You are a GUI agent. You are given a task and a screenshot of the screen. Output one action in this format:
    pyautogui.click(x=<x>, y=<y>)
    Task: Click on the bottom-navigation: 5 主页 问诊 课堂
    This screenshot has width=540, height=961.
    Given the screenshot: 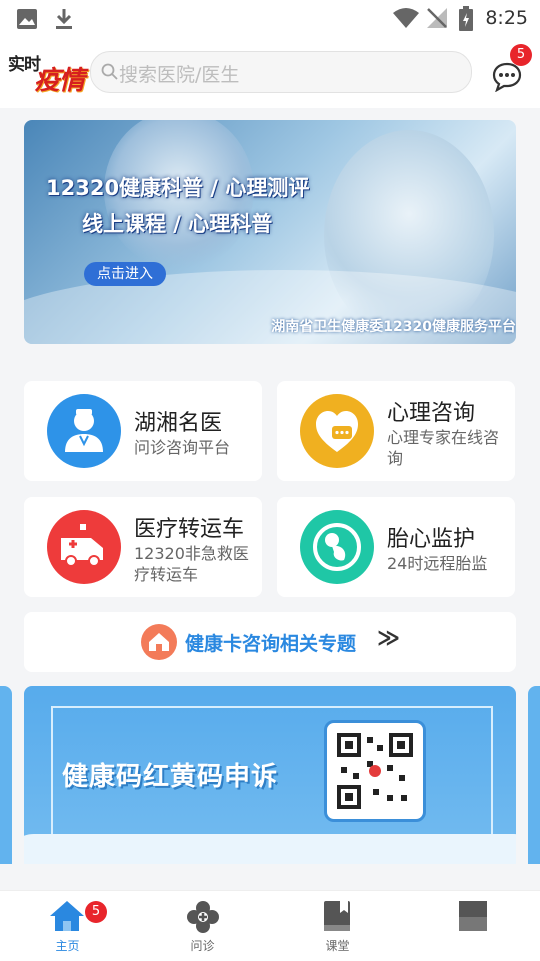 What is the action you would take?
    pyautogui.click(x=270, y=925)
    